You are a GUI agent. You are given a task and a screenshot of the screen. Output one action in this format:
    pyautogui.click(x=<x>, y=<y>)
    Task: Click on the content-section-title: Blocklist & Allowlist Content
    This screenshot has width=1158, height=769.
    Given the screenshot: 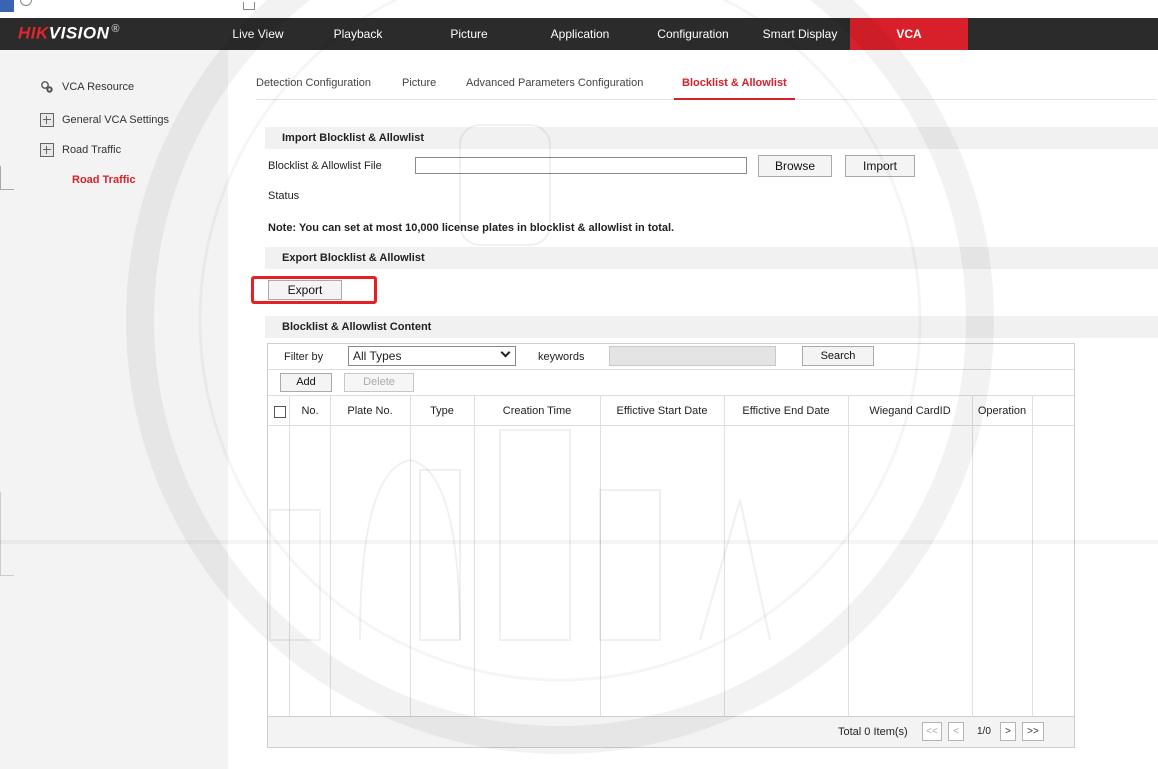 What is the action you would take?
    pyautogui.click(x=711, y=327)
    